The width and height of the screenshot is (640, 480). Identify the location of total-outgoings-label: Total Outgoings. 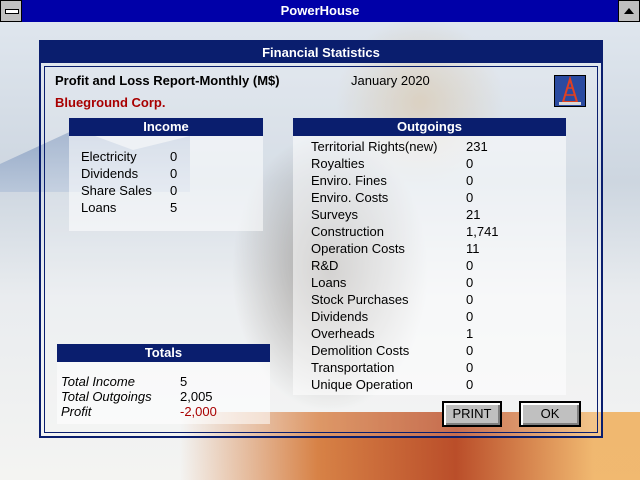
(106, 396).